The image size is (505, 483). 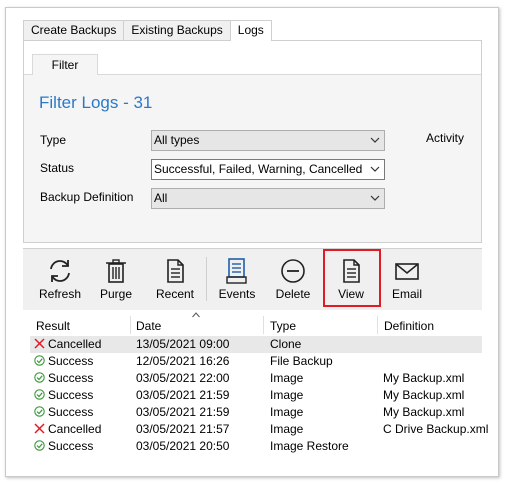 I want to click on table-header: Result Date Type Definition, so click(x=256, y=324).